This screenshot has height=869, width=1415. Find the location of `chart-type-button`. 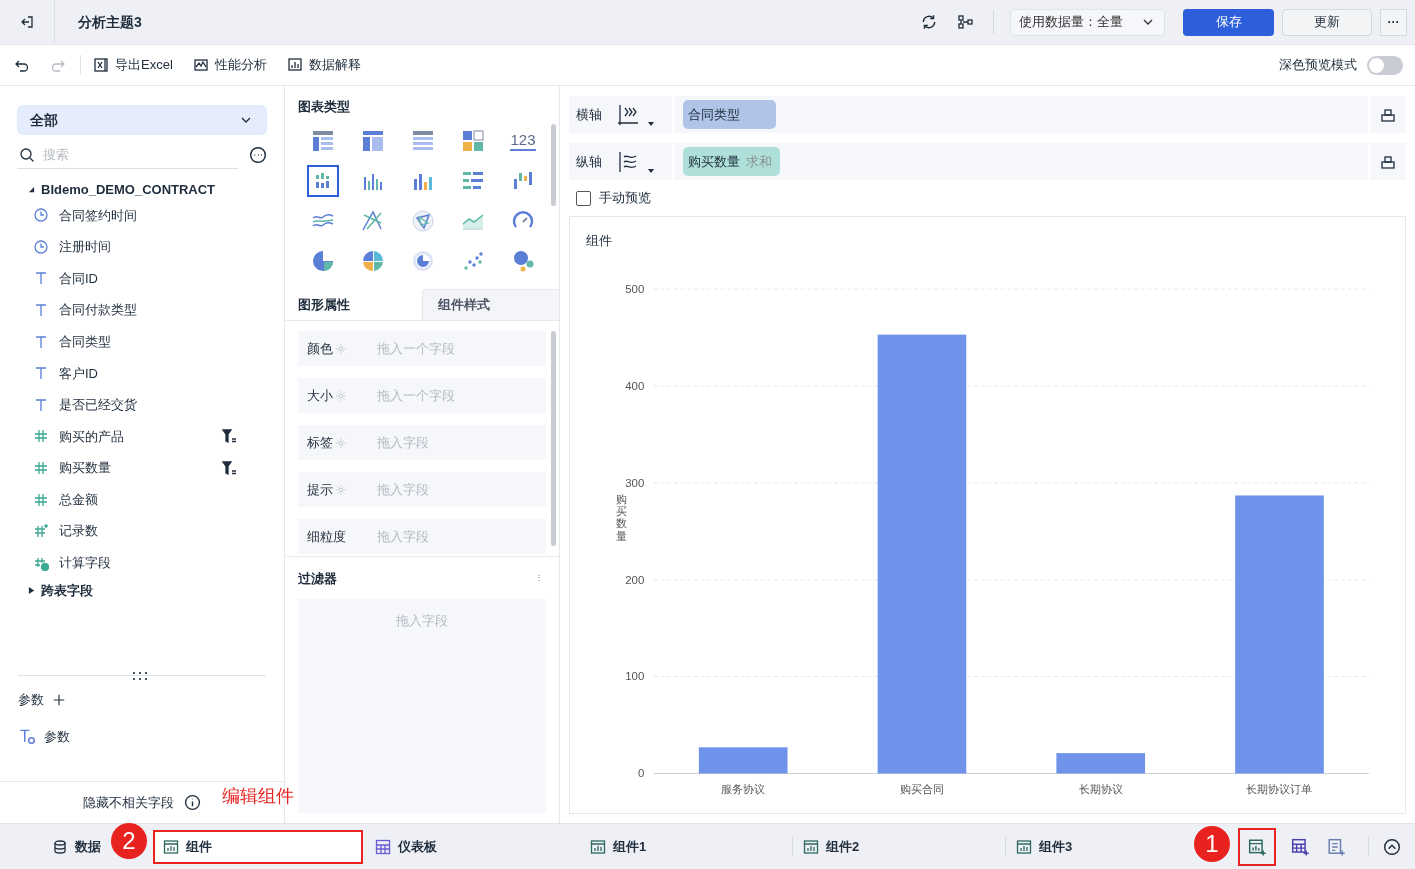

chart-type-button is located at coordinates (323, 180).